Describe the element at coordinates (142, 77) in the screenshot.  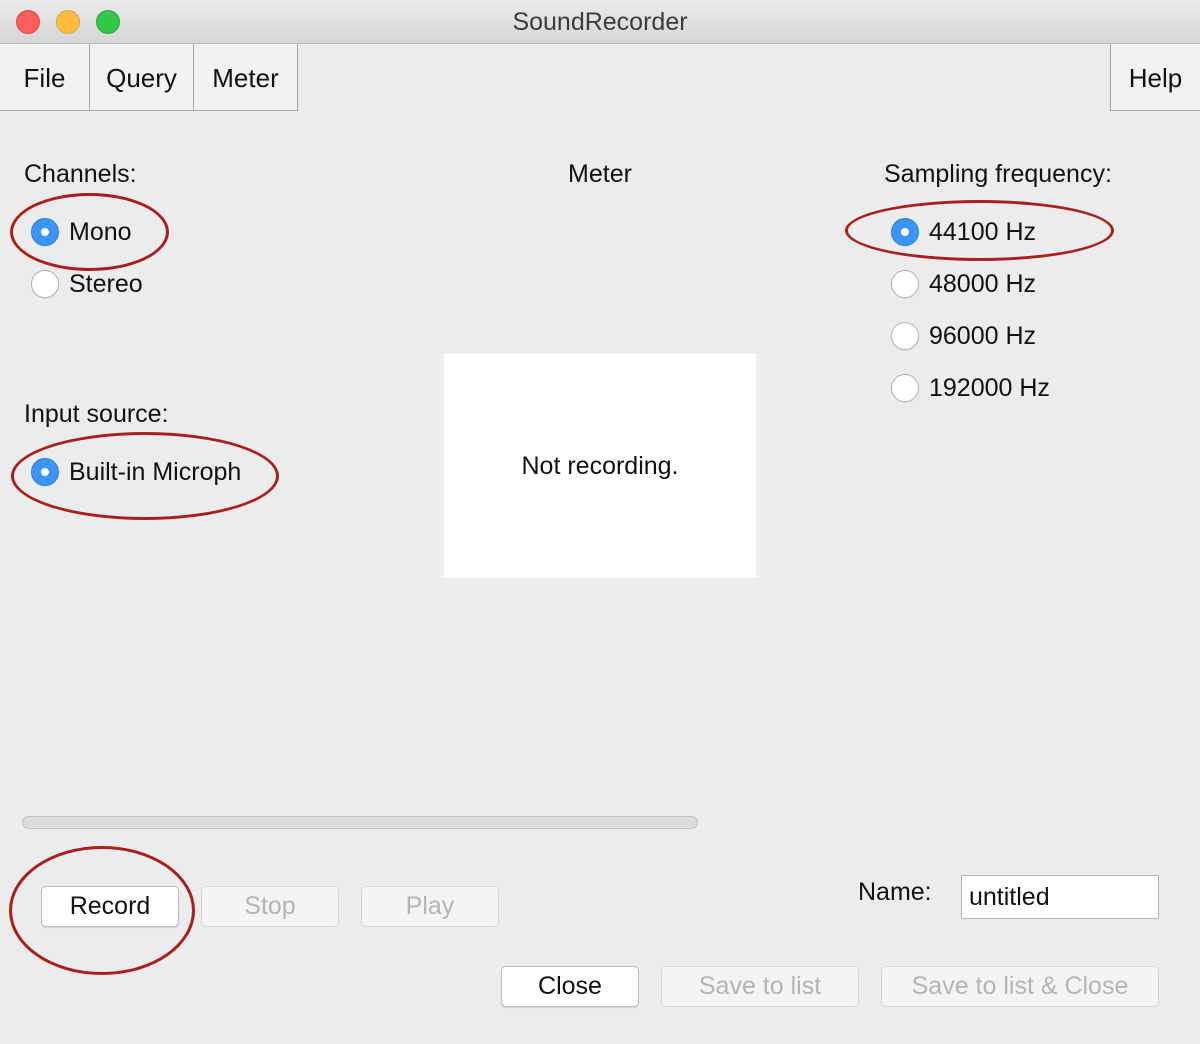
I see `menu-query: Query` at that location.